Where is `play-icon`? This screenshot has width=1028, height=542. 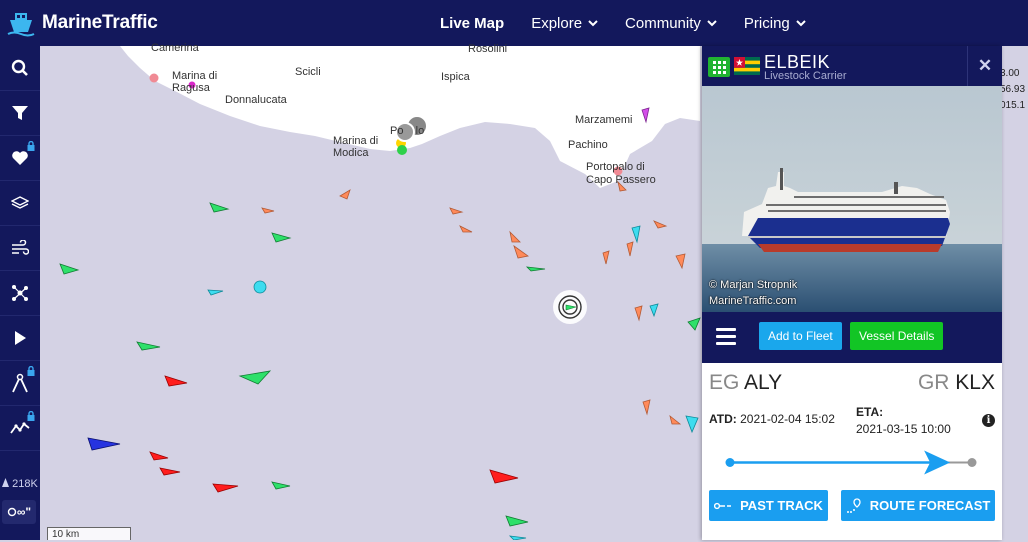 play-icon is located at coordinates (20, 338).